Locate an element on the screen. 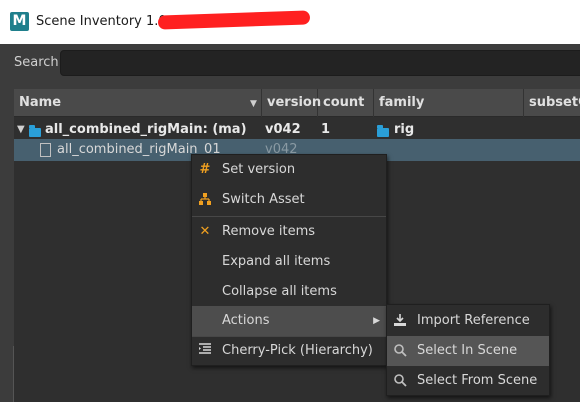  menu-item-expand-all: Expand all items is located at coordinates (289, 262).